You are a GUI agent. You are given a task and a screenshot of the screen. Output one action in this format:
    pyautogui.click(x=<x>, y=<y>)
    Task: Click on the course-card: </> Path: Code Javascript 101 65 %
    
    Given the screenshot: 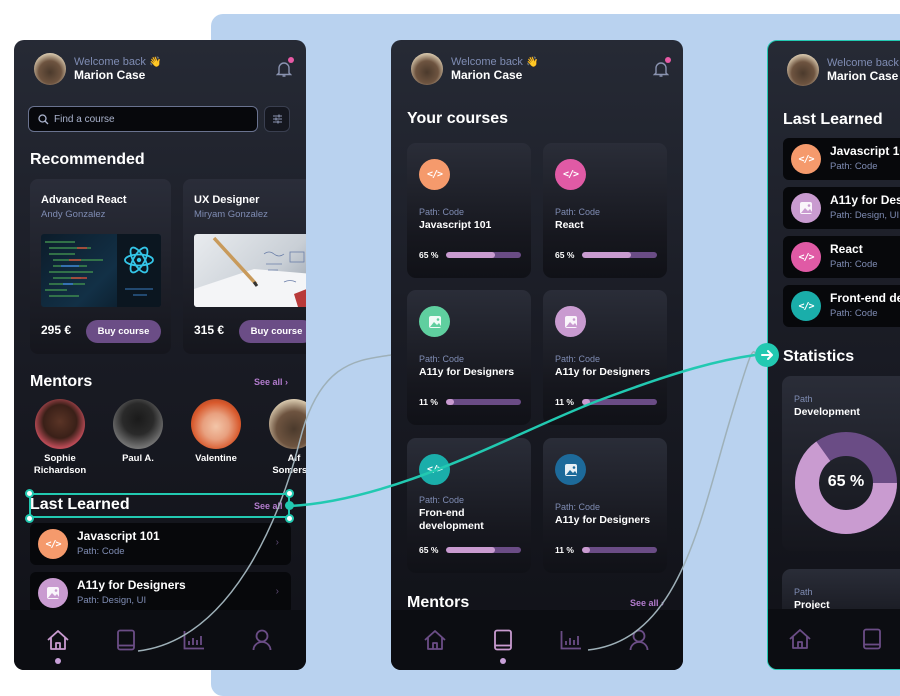 What is the action you would take?
    pyautogui.click(x=469, y=210)
    